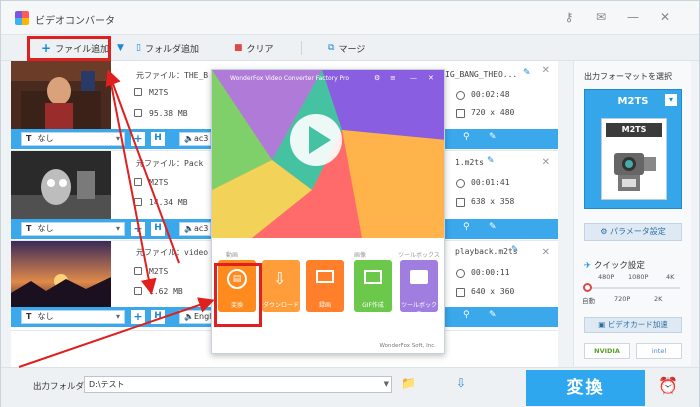  Describe the element at coordinates (587, 287) in the screenshot. I see `slider-handle` at that location.